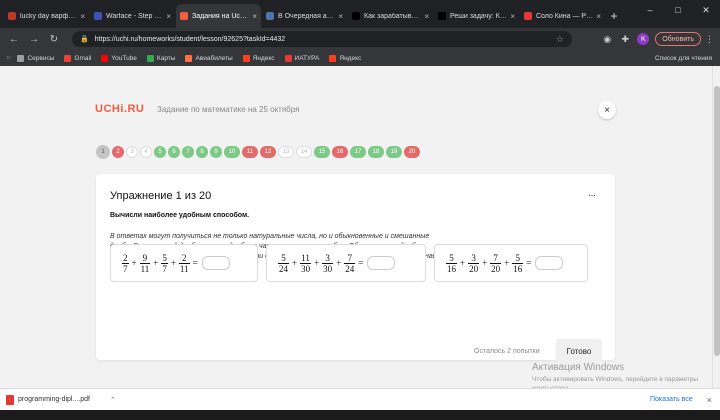 The image size is (720, 420). Describe the element at coordinates (306, 263) in the screenshot. I see `fraction: 11 30` at that location.